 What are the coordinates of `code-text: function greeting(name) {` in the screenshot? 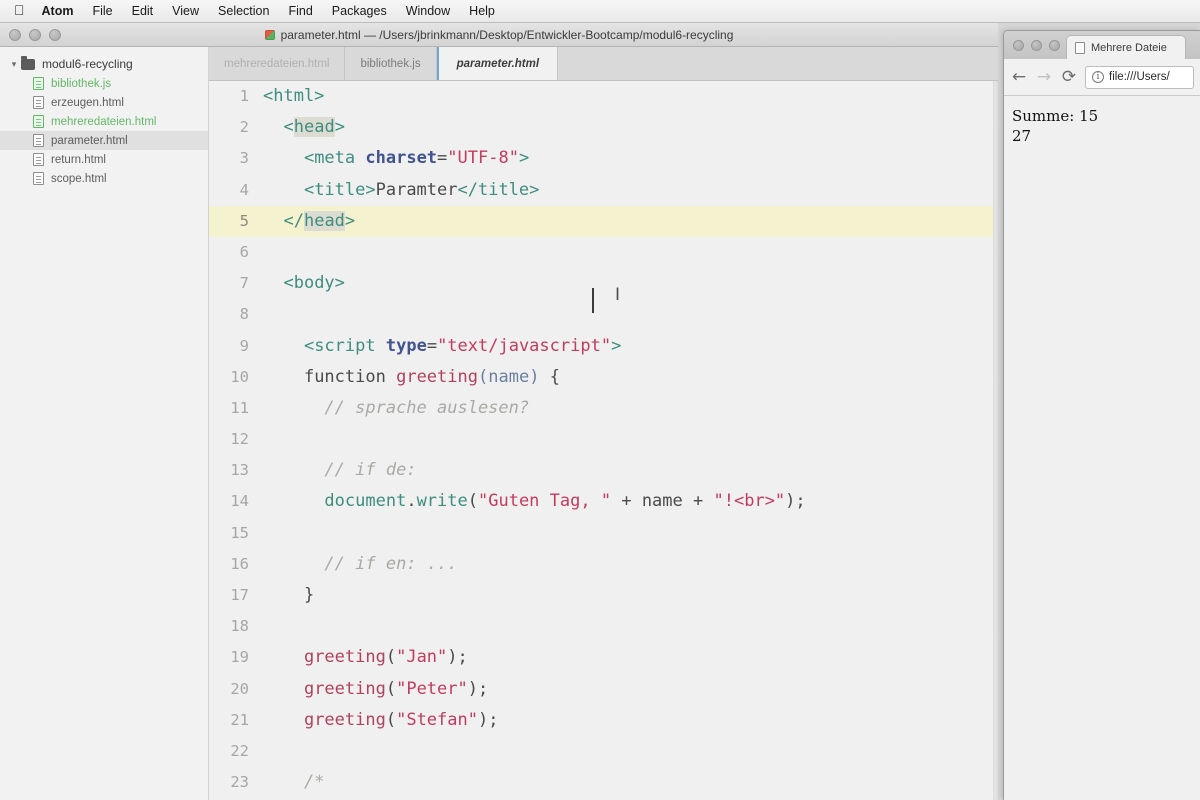 It's located at (411, 377).